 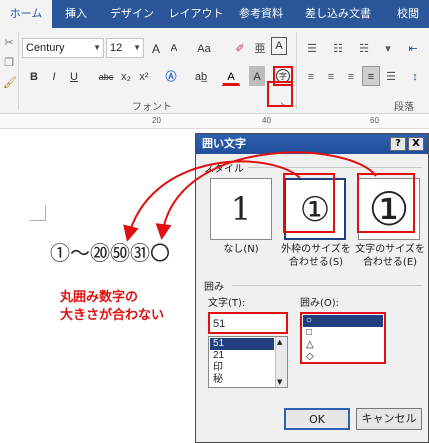 What do you see at coordinates (214, 287) in the screenshot?
I see `enclose-section-label: 囲み` at bounding box center [214, 287].